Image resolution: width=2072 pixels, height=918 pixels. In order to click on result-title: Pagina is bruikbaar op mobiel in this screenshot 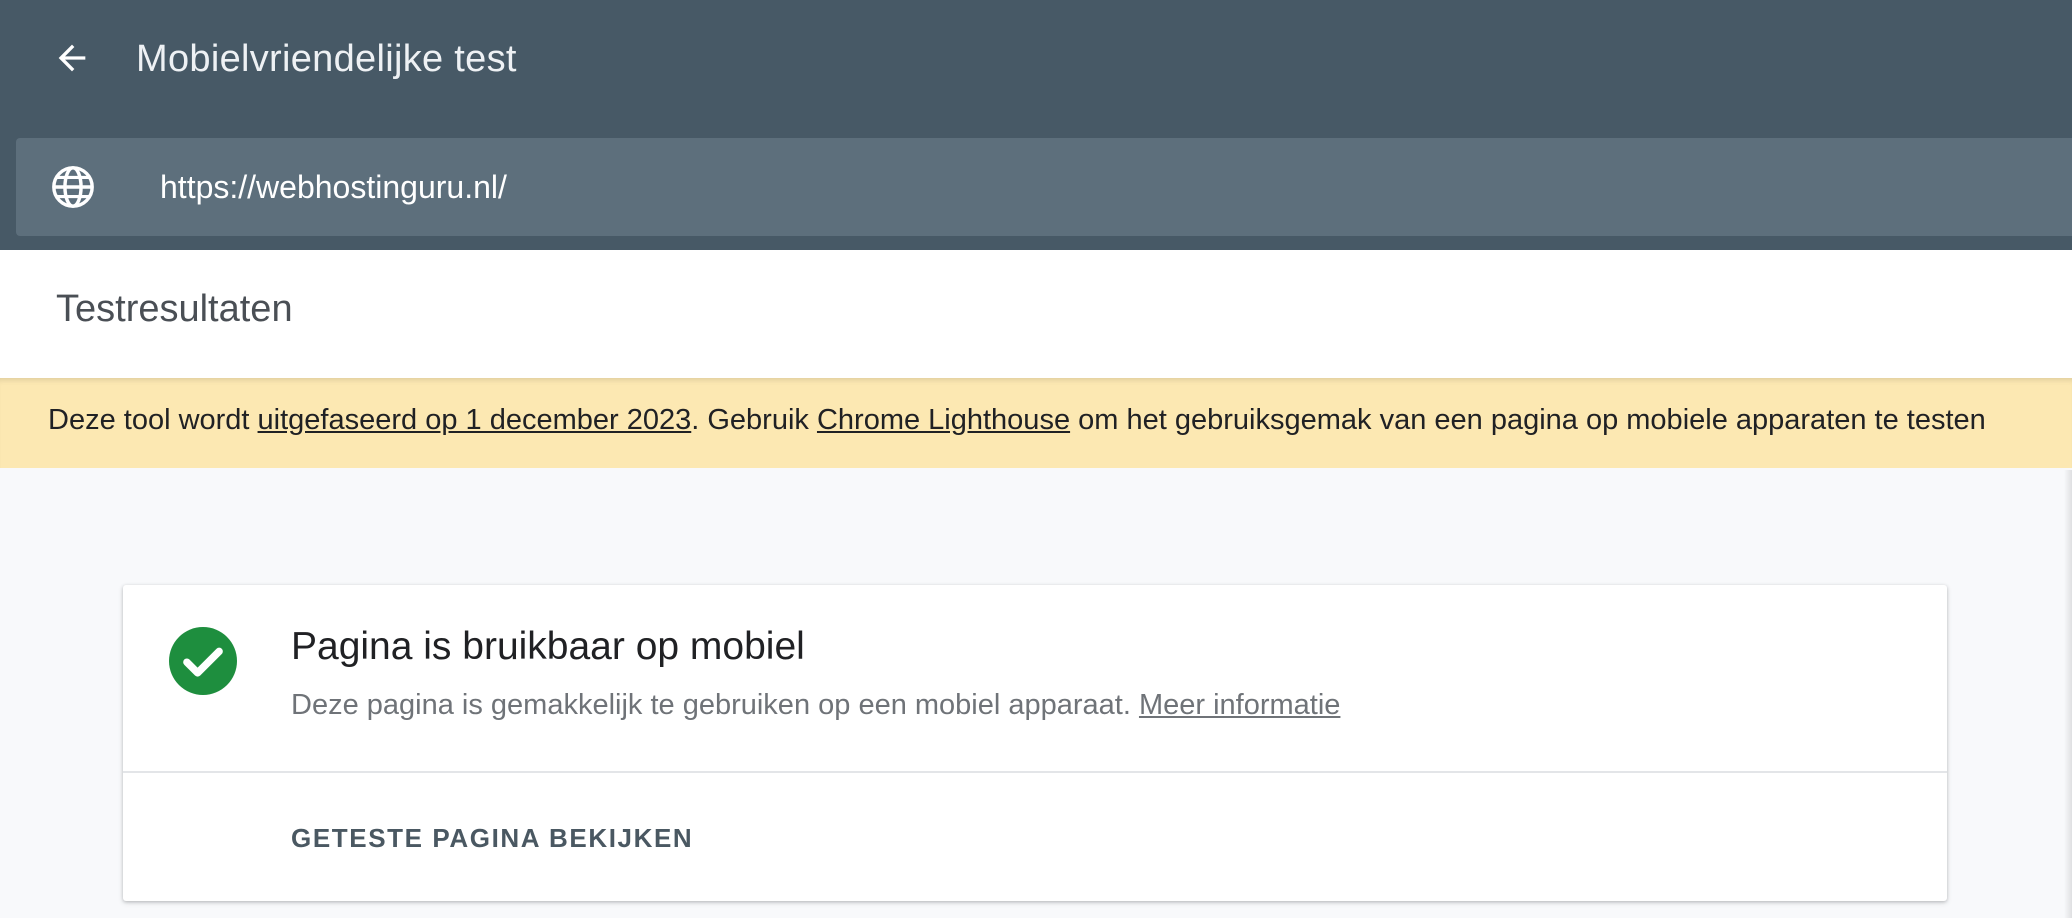, I will do `click(548, 646)`.